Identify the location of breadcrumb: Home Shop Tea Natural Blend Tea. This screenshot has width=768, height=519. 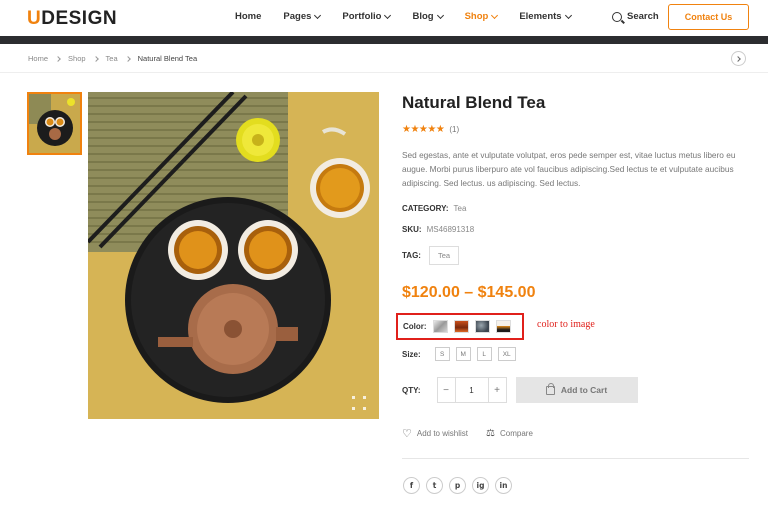
(112, 58).